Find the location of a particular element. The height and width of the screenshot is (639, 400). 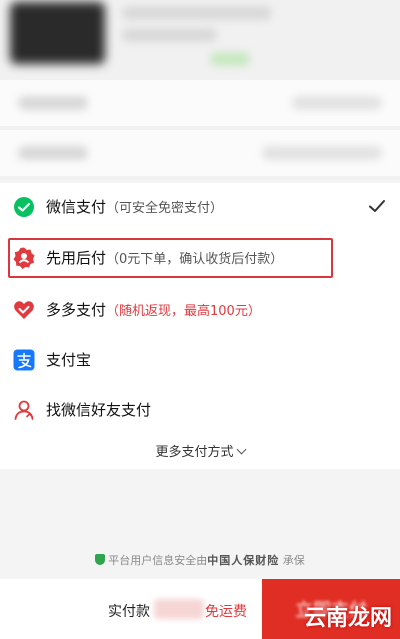

total-amount-blurred is located at coordinates (179, 609).